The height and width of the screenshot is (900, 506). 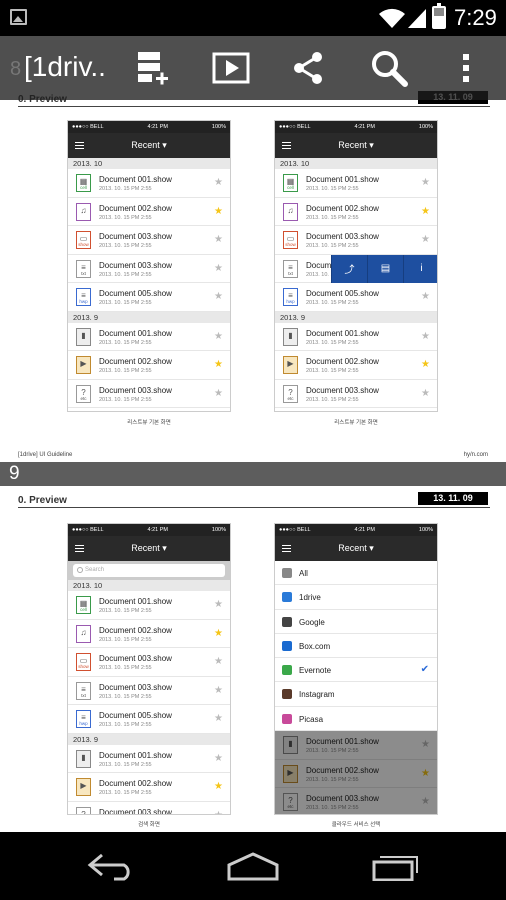 What do you see at coordinates (135, 783) in the screenshot?
I see `file-name: Document 002.show` at bounding box center [135, 783].